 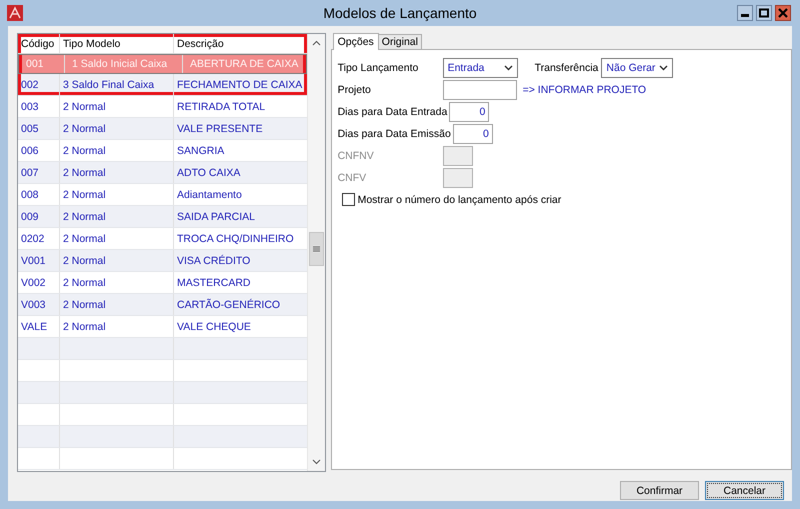 What do you see at coordinates (584, 90) in the screenshot?
I see `hint-text: => INFORMAR PROJETO` at bounding box center [584, 90].